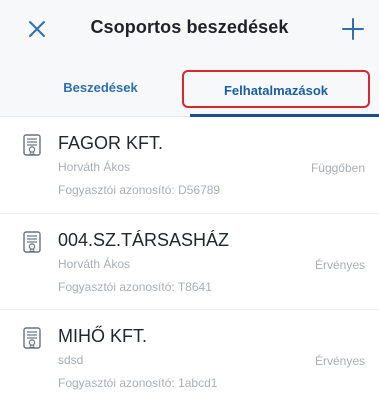  I want to click on item-name: 004.SZ.TÁRSASHÁZ, so click(144, 240).